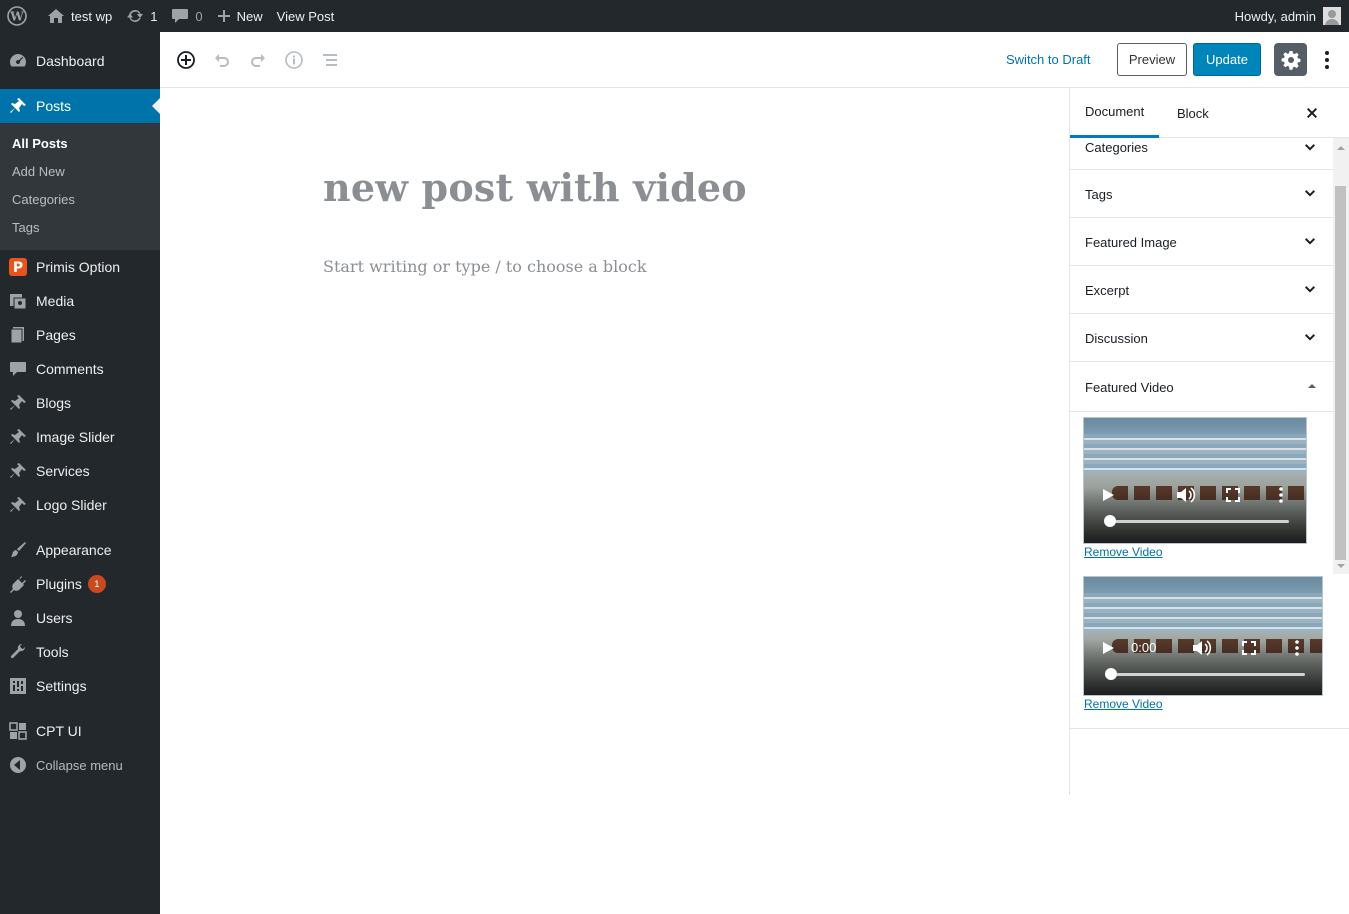  I want to click on sidebar-item-logo-slider: Logo Slider, so click(80, 505).